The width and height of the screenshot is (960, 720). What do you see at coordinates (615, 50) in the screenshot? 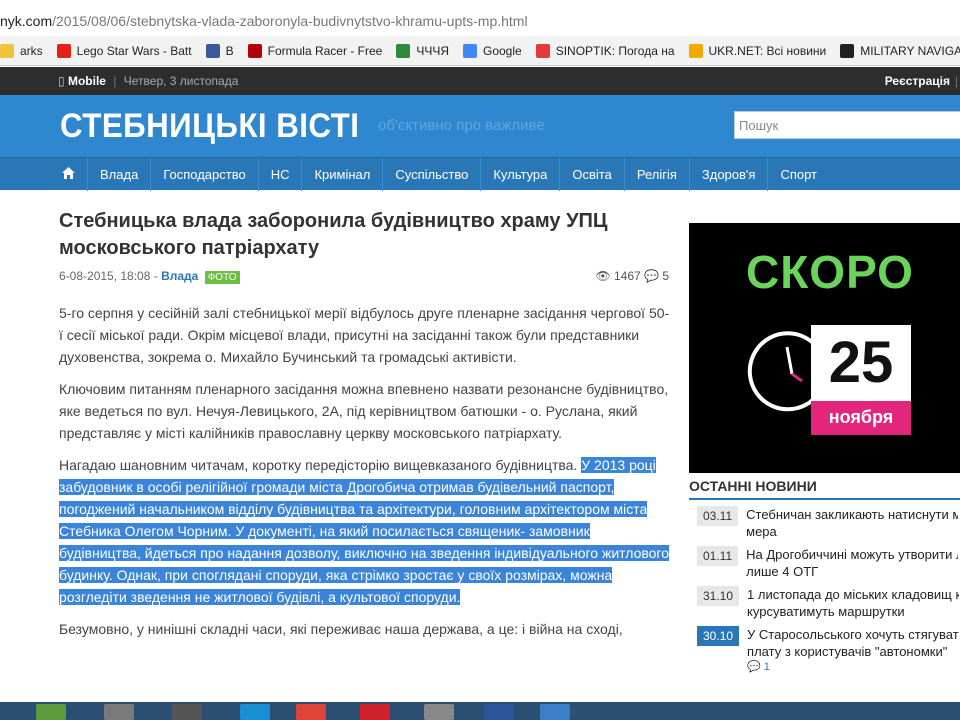
I see `bookmark-label: SINOPTIK: Погода на` at bounding box center [615, 50].